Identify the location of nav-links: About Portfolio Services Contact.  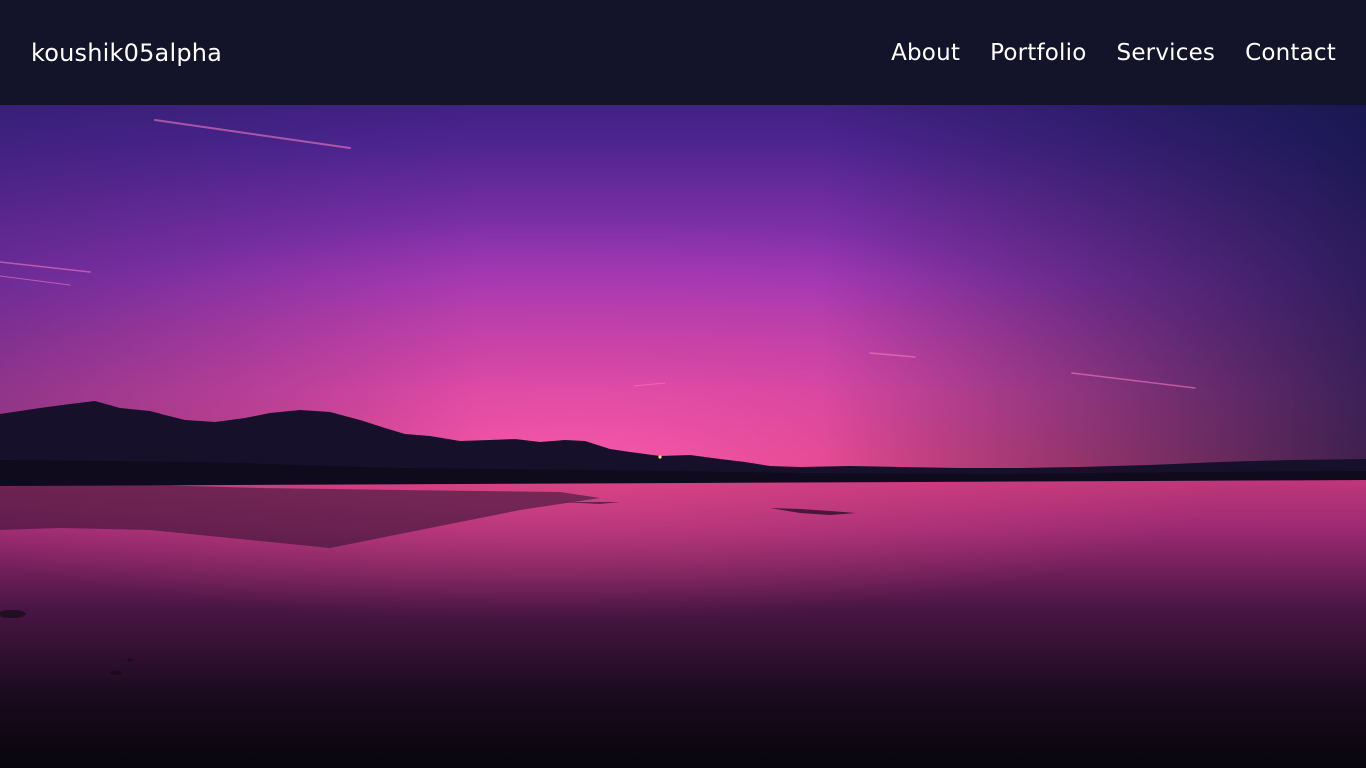
(1113, 53).